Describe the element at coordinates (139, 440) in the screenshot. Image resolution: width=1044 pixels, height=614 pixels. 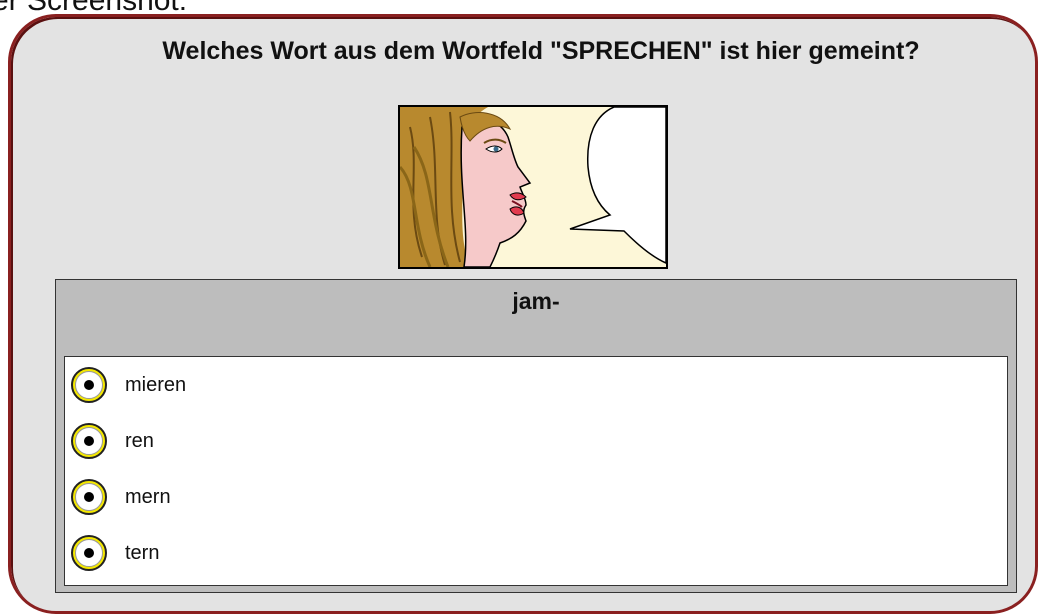
I see `option-label: ren` at that location.